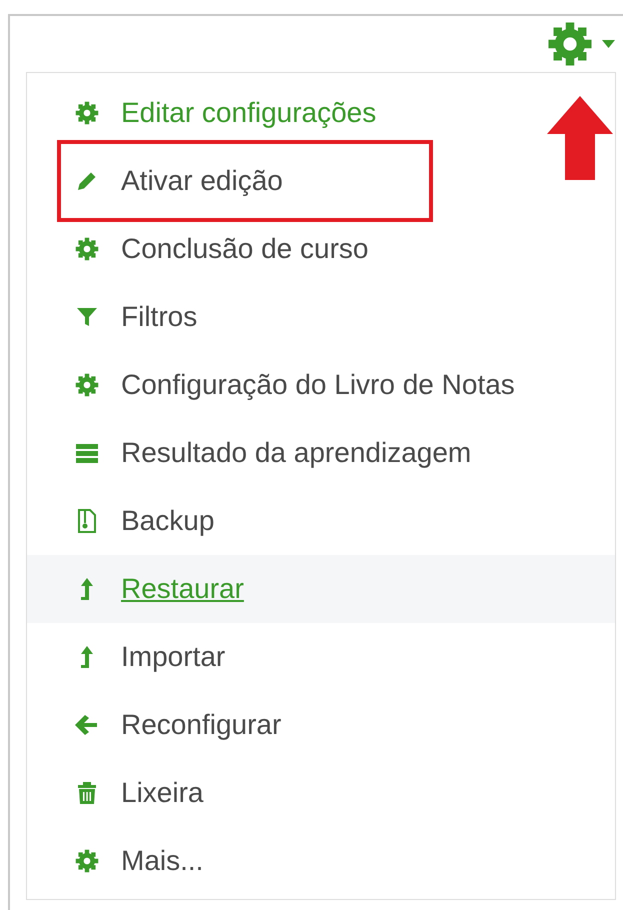 This screenshot has height=910, width=623. Describe the element at coordinates (248, 113) in the screenshot. I see `menu-item: Editar configurações` at that location.